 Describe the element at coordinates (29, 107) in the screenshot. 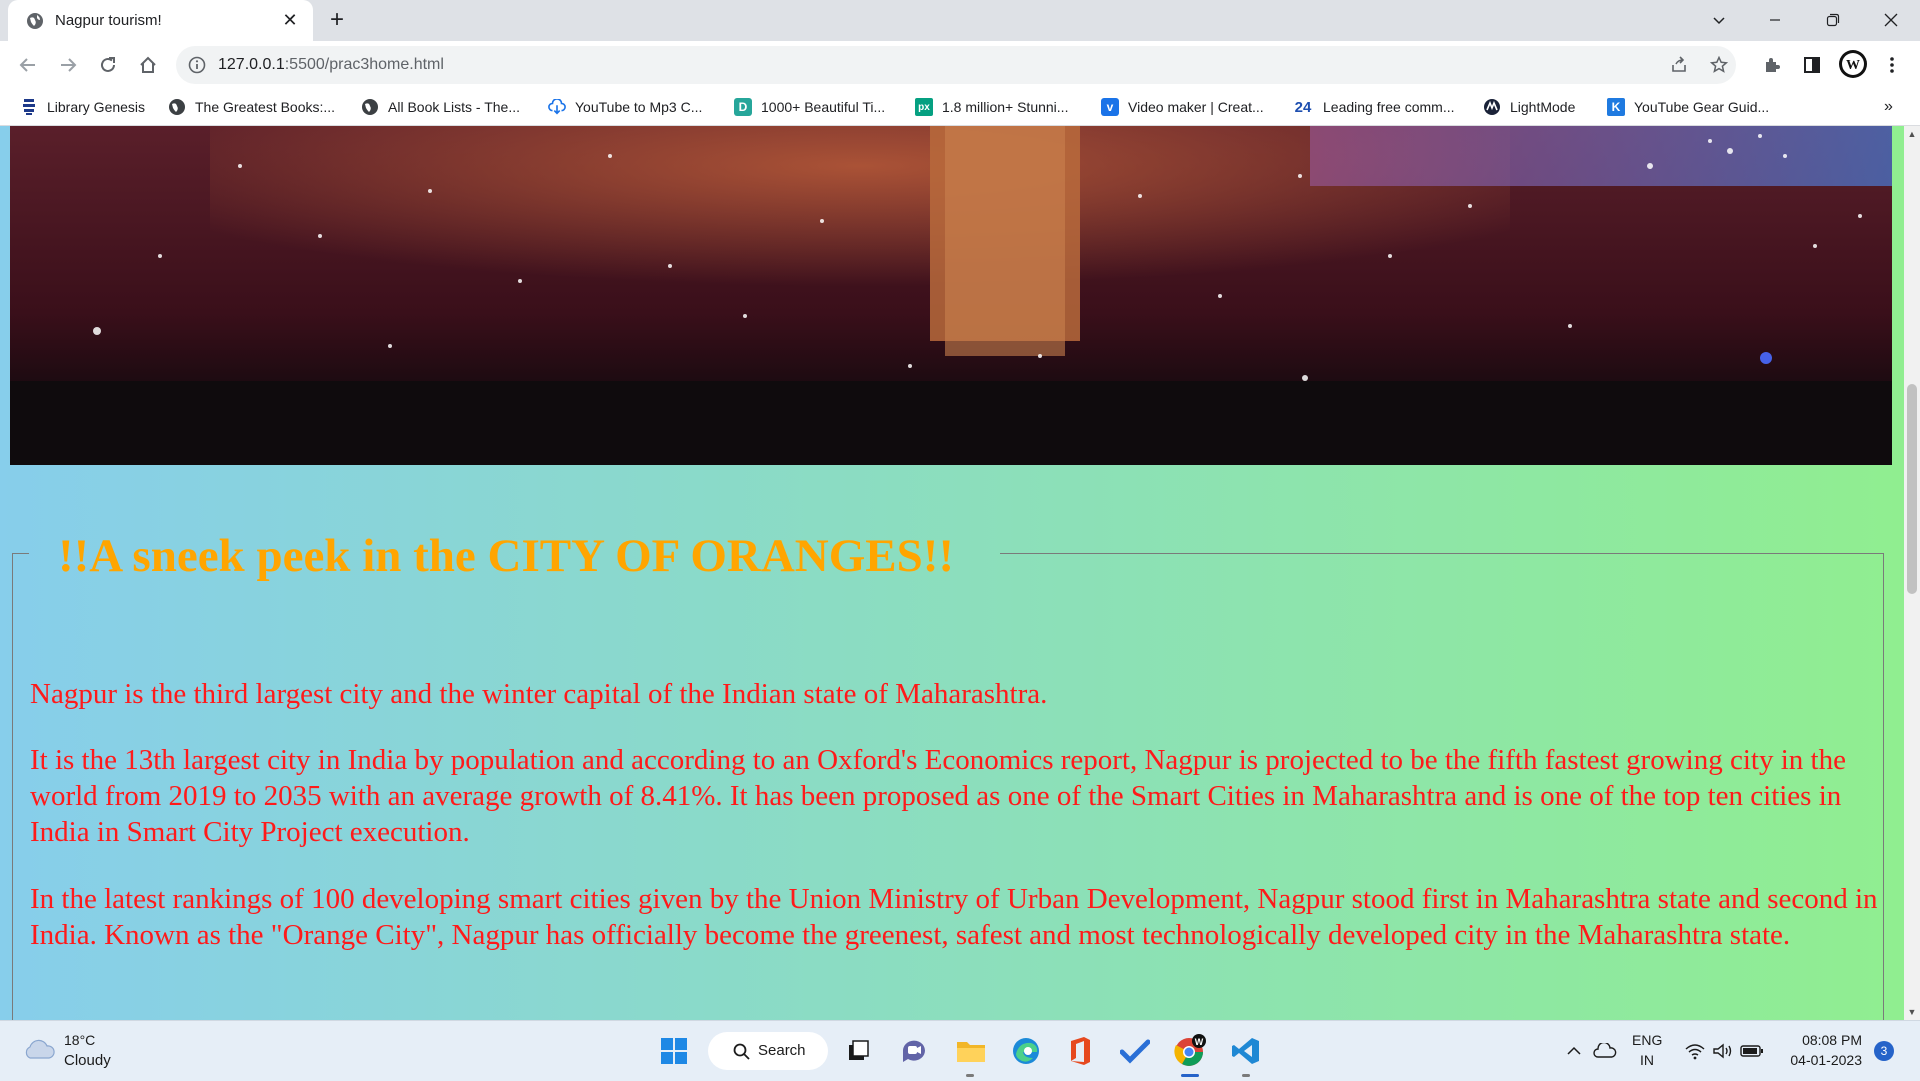

I see `library-genesis-icon` at that location.